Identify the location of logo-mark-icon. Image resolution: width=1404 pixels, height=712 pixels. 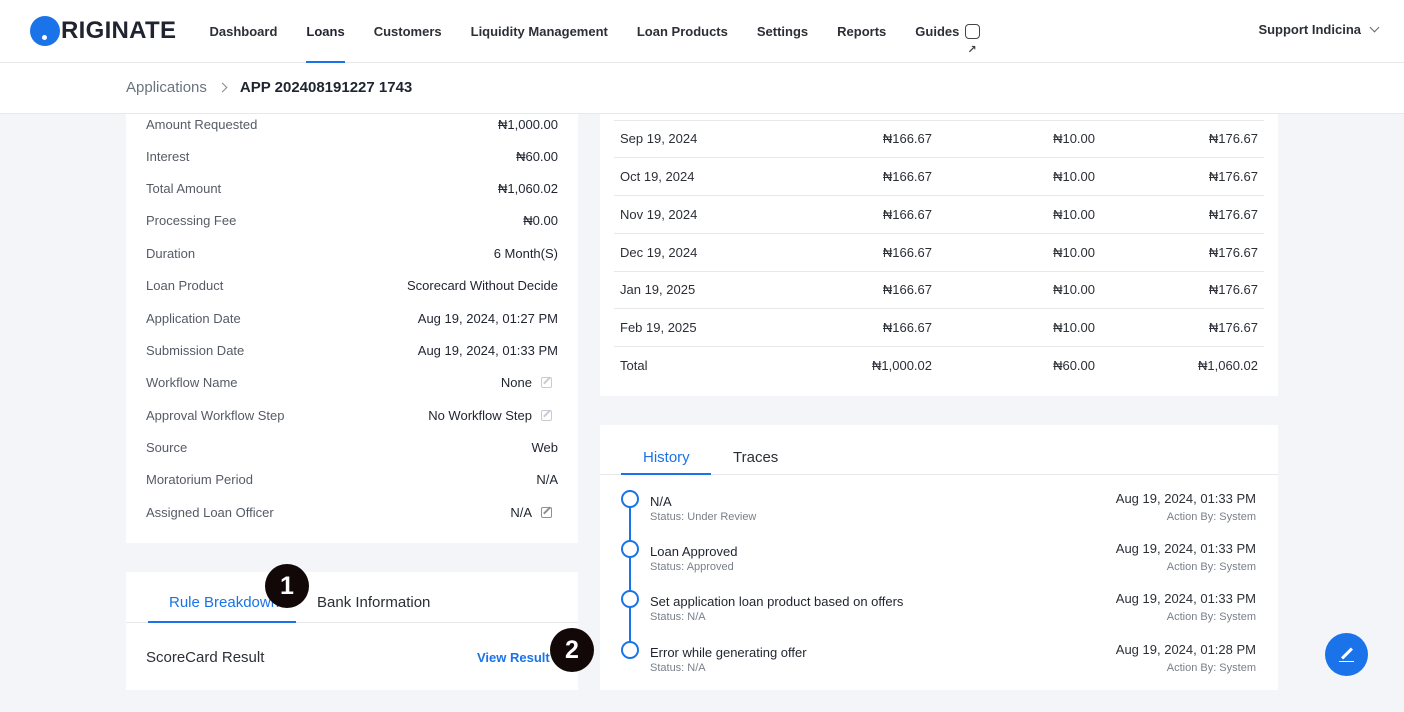
(45, 31).